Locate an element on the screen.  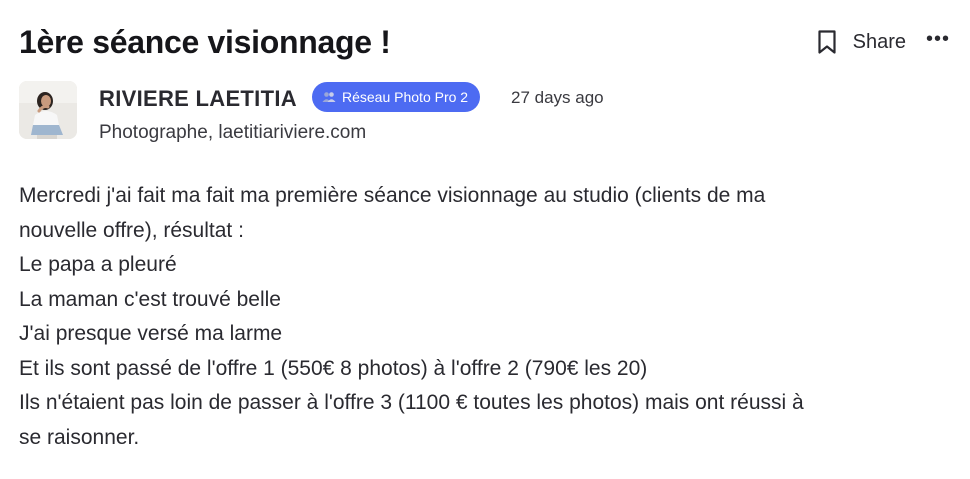
author-subtitle: Photographe, laetitiariviere.com is located at coordinates (233, 132).